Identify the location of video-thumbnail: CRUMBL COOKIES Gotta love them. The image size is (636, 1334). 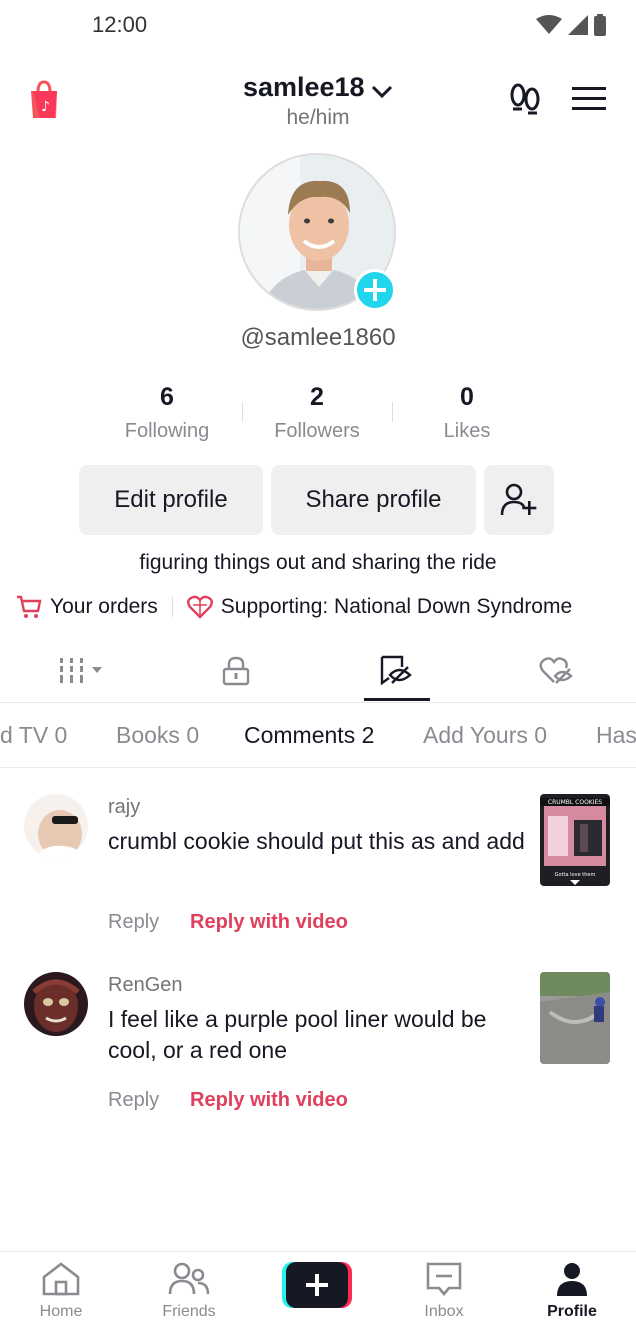
(575, 840).